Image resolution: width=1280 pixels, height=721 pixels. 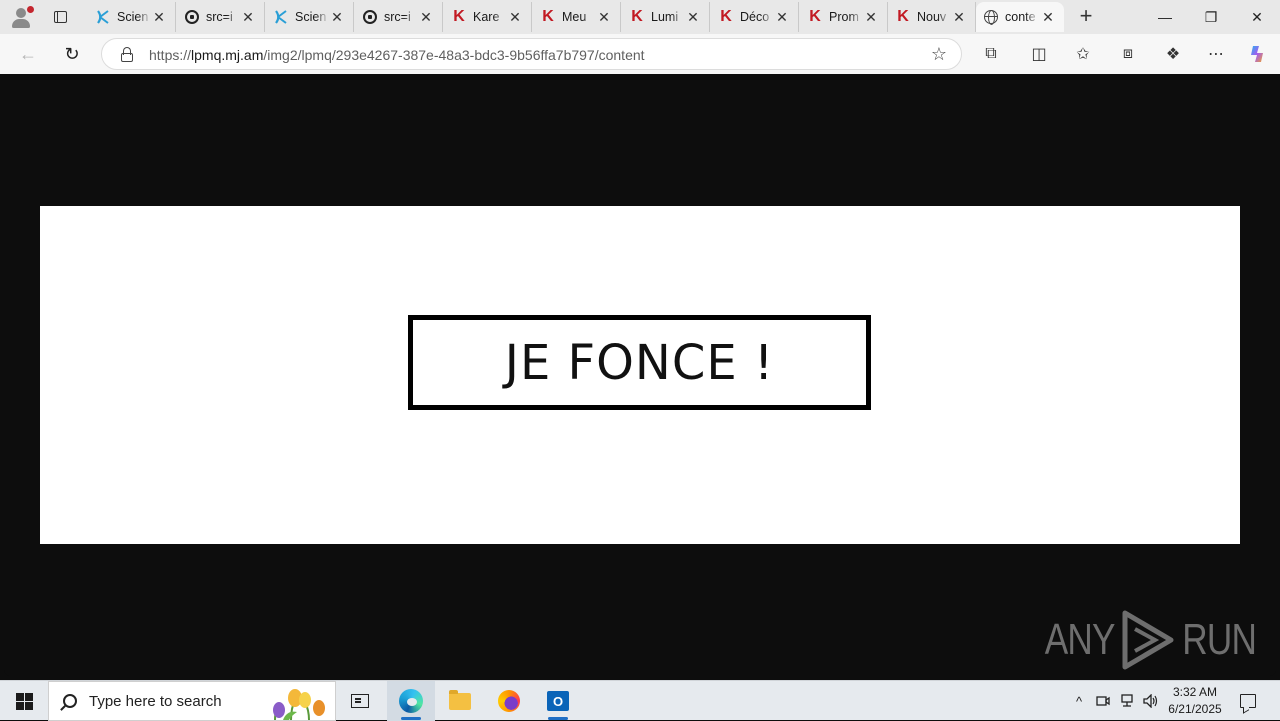 I want to click on browser-tab: K Nouv ✕, so click(x=932, y=17).